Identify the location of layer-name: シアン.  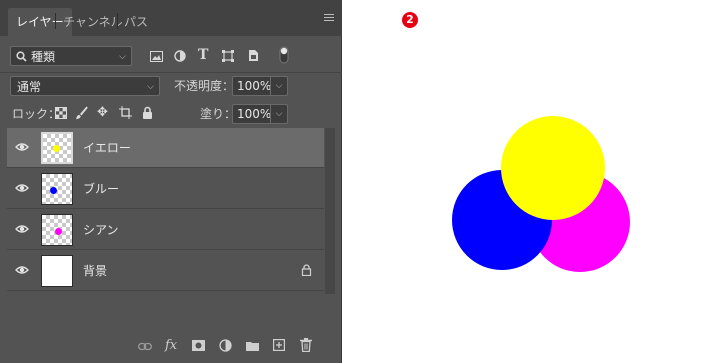
(101, 230).